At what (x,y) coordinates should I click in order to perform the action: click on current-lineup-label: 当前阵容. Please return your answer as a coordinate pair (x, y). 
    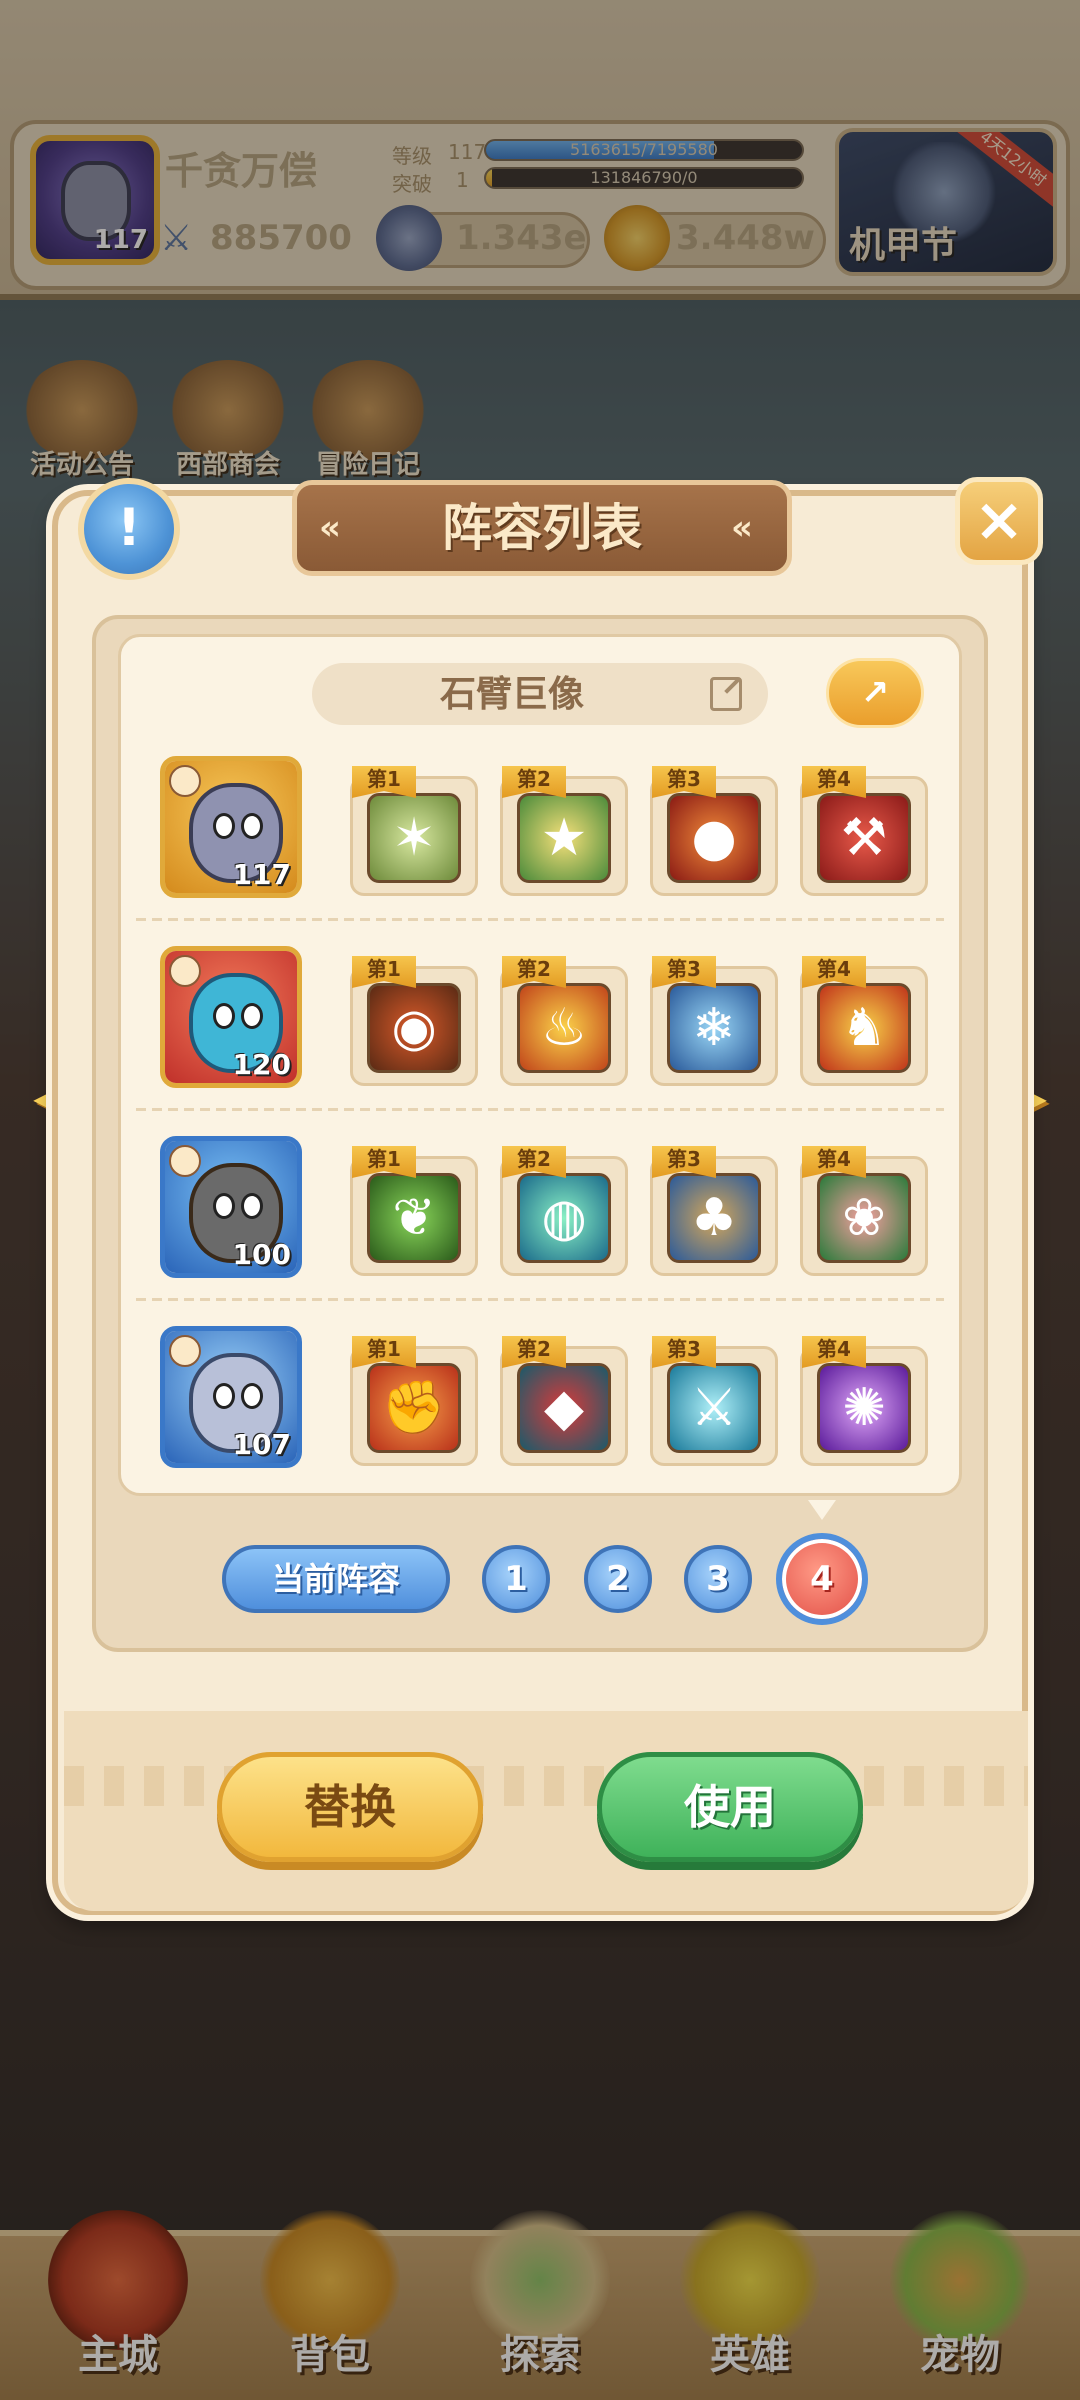
    Looking at the image, I should click on (335, 1579).